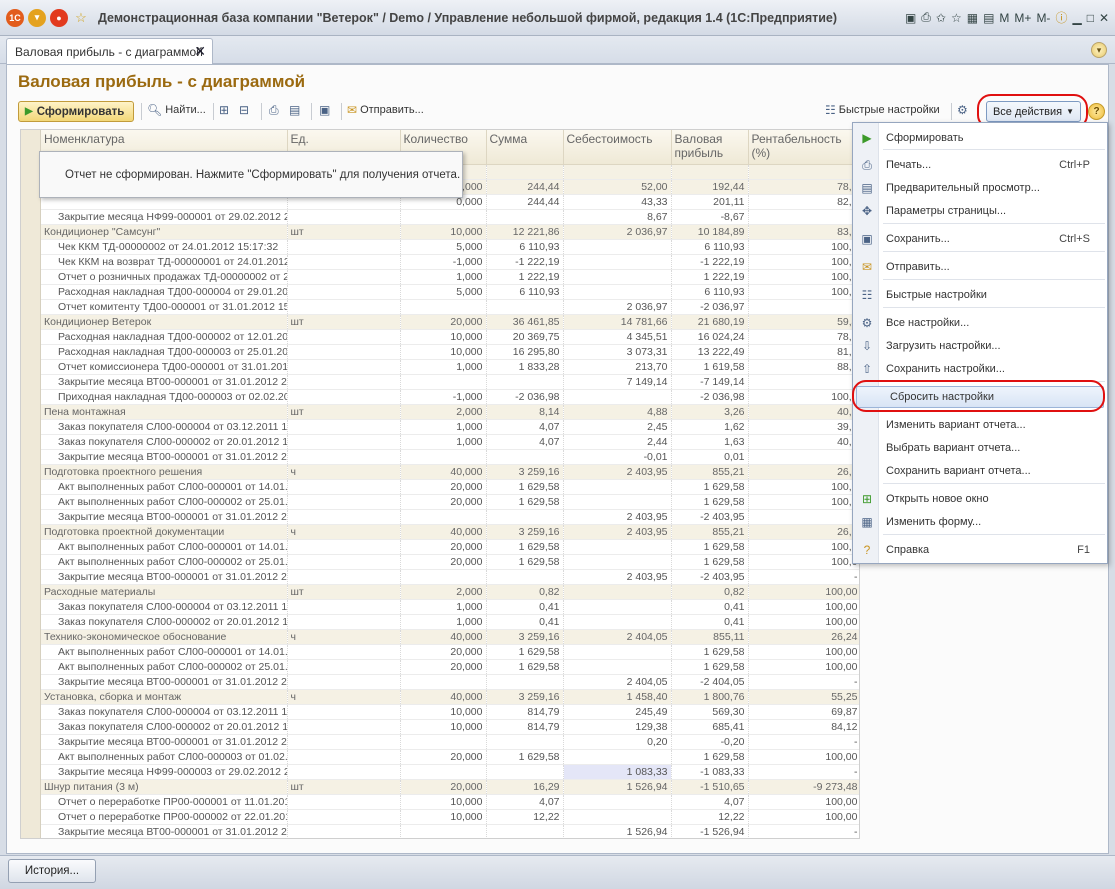 The image size is (1115, 889). Describe the element at coordinates (617, 787) in the screenshot. I see `table-cell: 1 526,94` at that location.